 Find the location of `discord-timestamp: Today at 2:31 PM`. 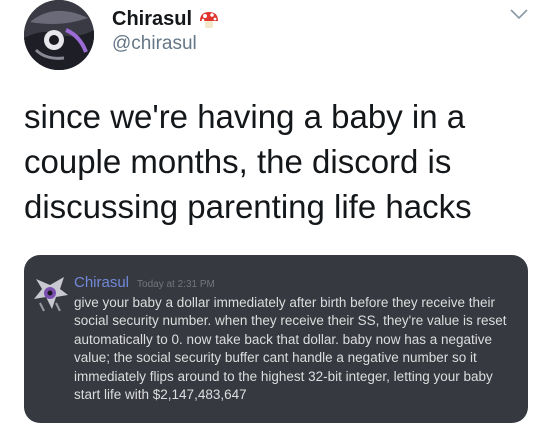

discord-timestamp: Today at 2:31 PM is located at coordinates (176, 284).